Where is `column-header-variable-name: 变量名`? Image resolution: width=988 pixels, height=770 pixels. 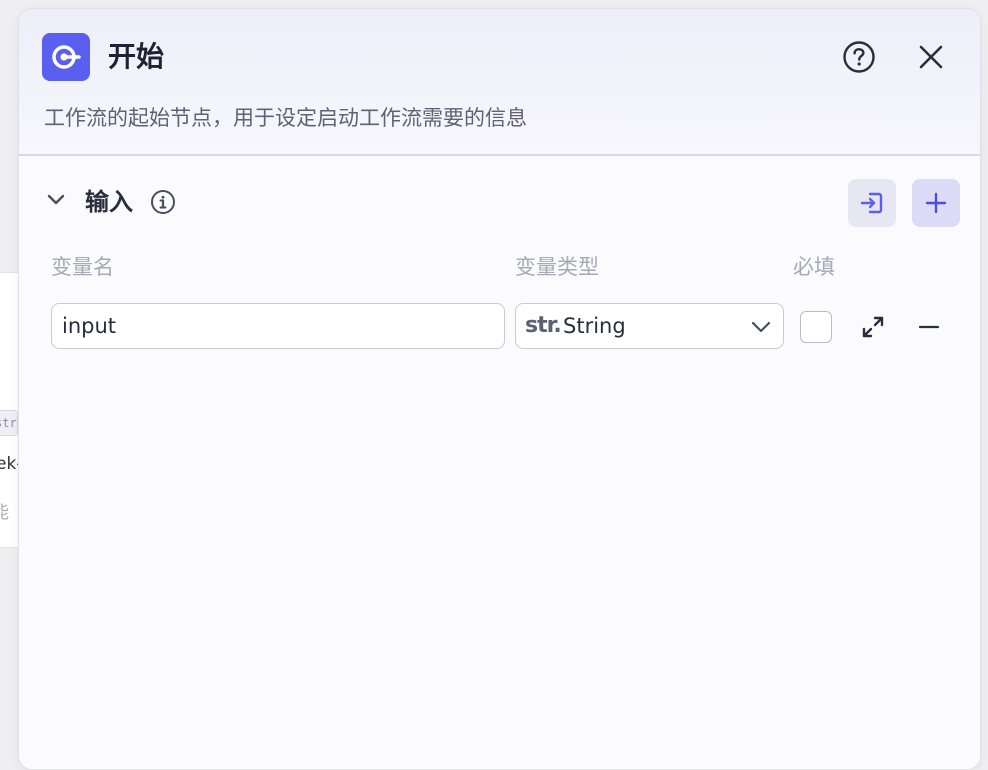 column-header-variable-name: 变量名 is located at coordinates (82, 267).